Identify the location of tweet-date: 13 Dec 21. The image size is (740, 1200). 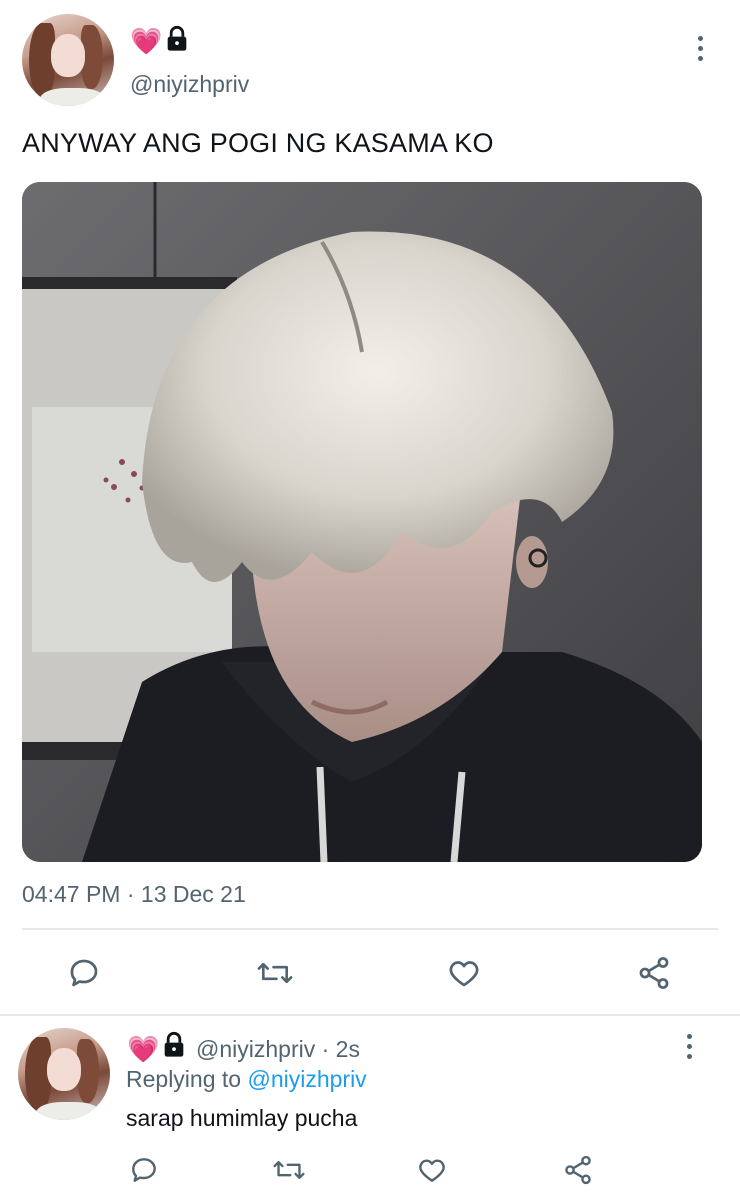
(193, 894).